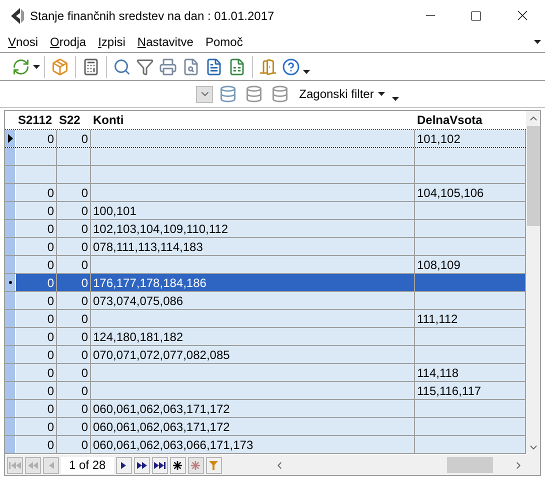  Describe the element at coordinates (476, 16) in the screenshot. I see `maximize-icon` at that location.